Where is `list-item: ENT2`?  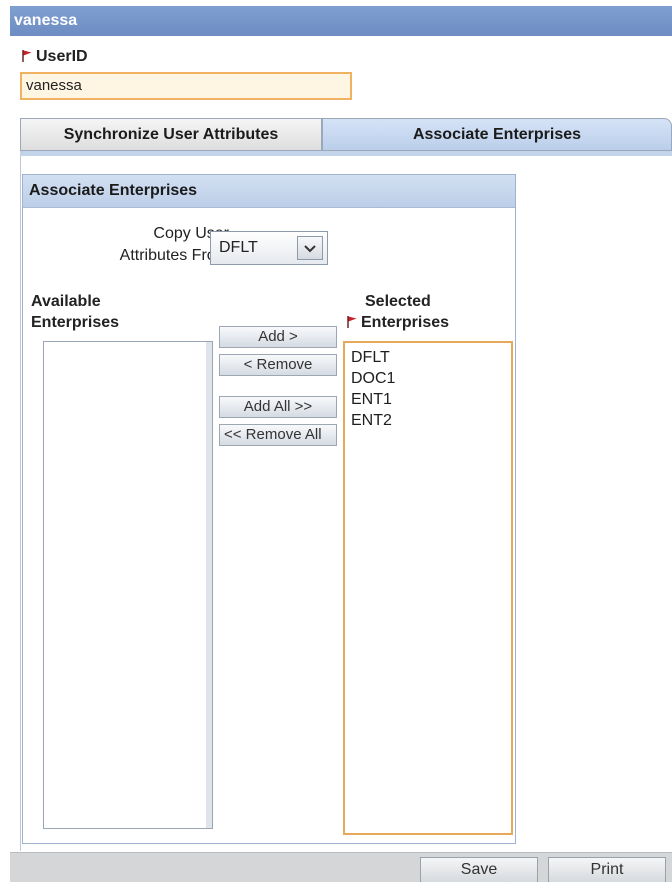 list-item: ENT2 is located at coordinates (428, 420).